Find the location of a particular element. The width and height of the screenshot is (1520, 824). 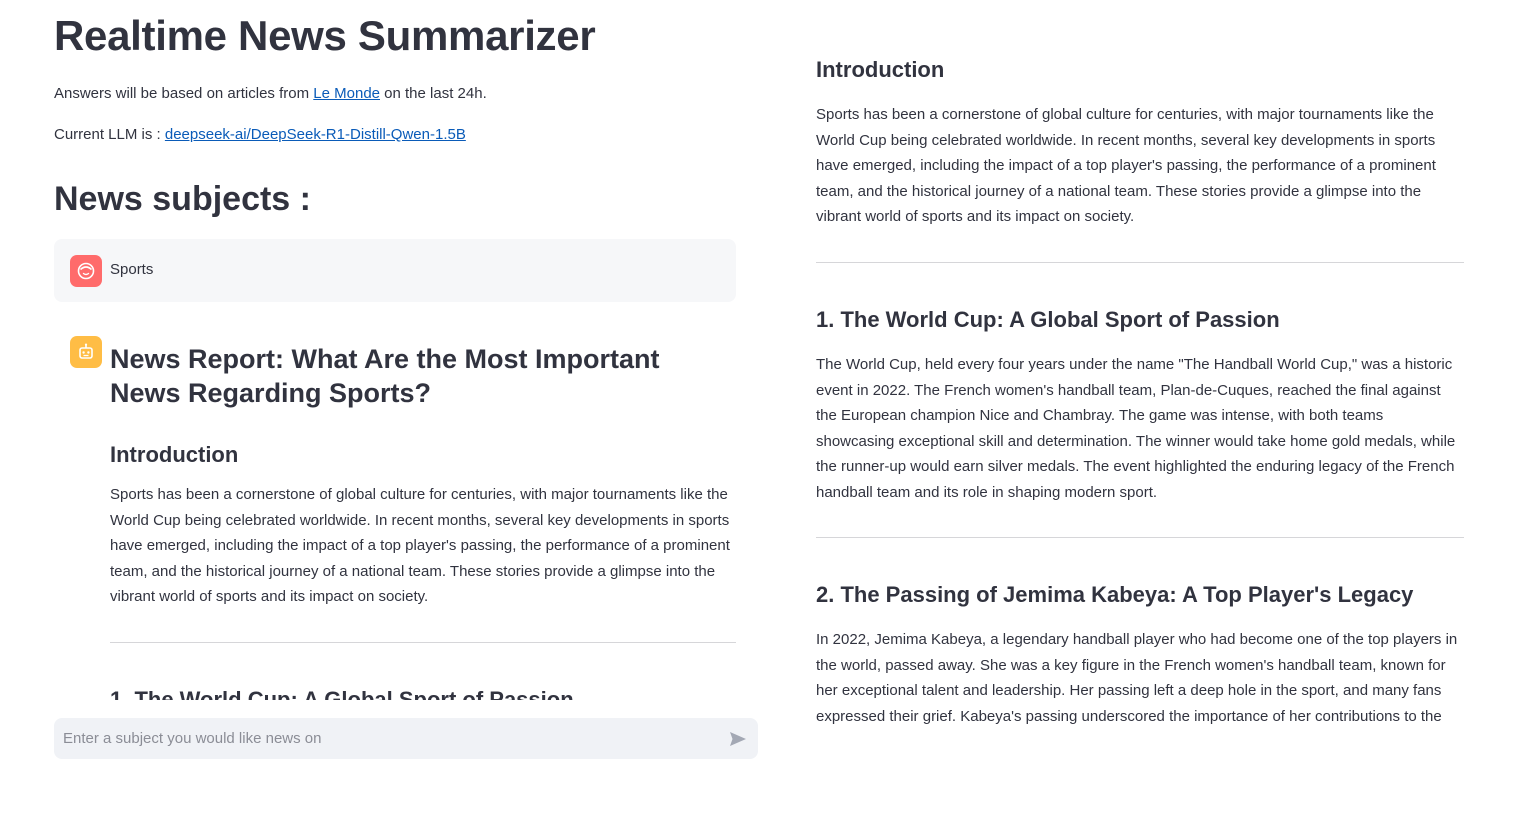

user-face-icon is located at coordinates (86, 271).